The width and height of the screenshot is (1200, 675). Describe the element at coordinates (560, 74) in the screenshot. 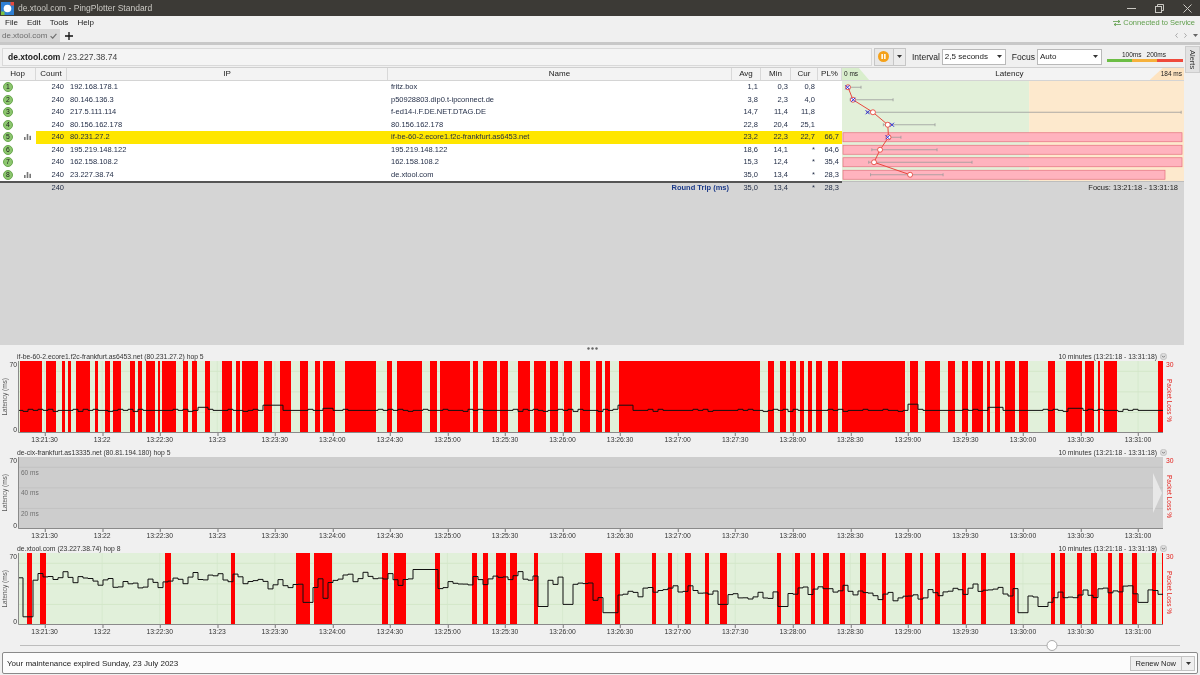

I see `column-header: Name` at that location.